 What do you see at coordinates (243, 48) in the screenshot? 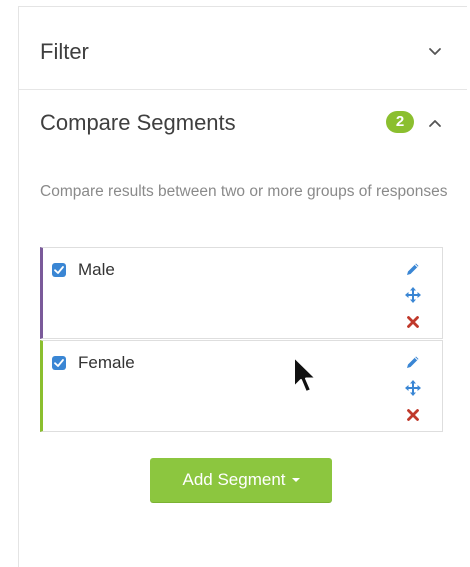
I see `filter-section-header: Filter` at bounding box center [243, 48].